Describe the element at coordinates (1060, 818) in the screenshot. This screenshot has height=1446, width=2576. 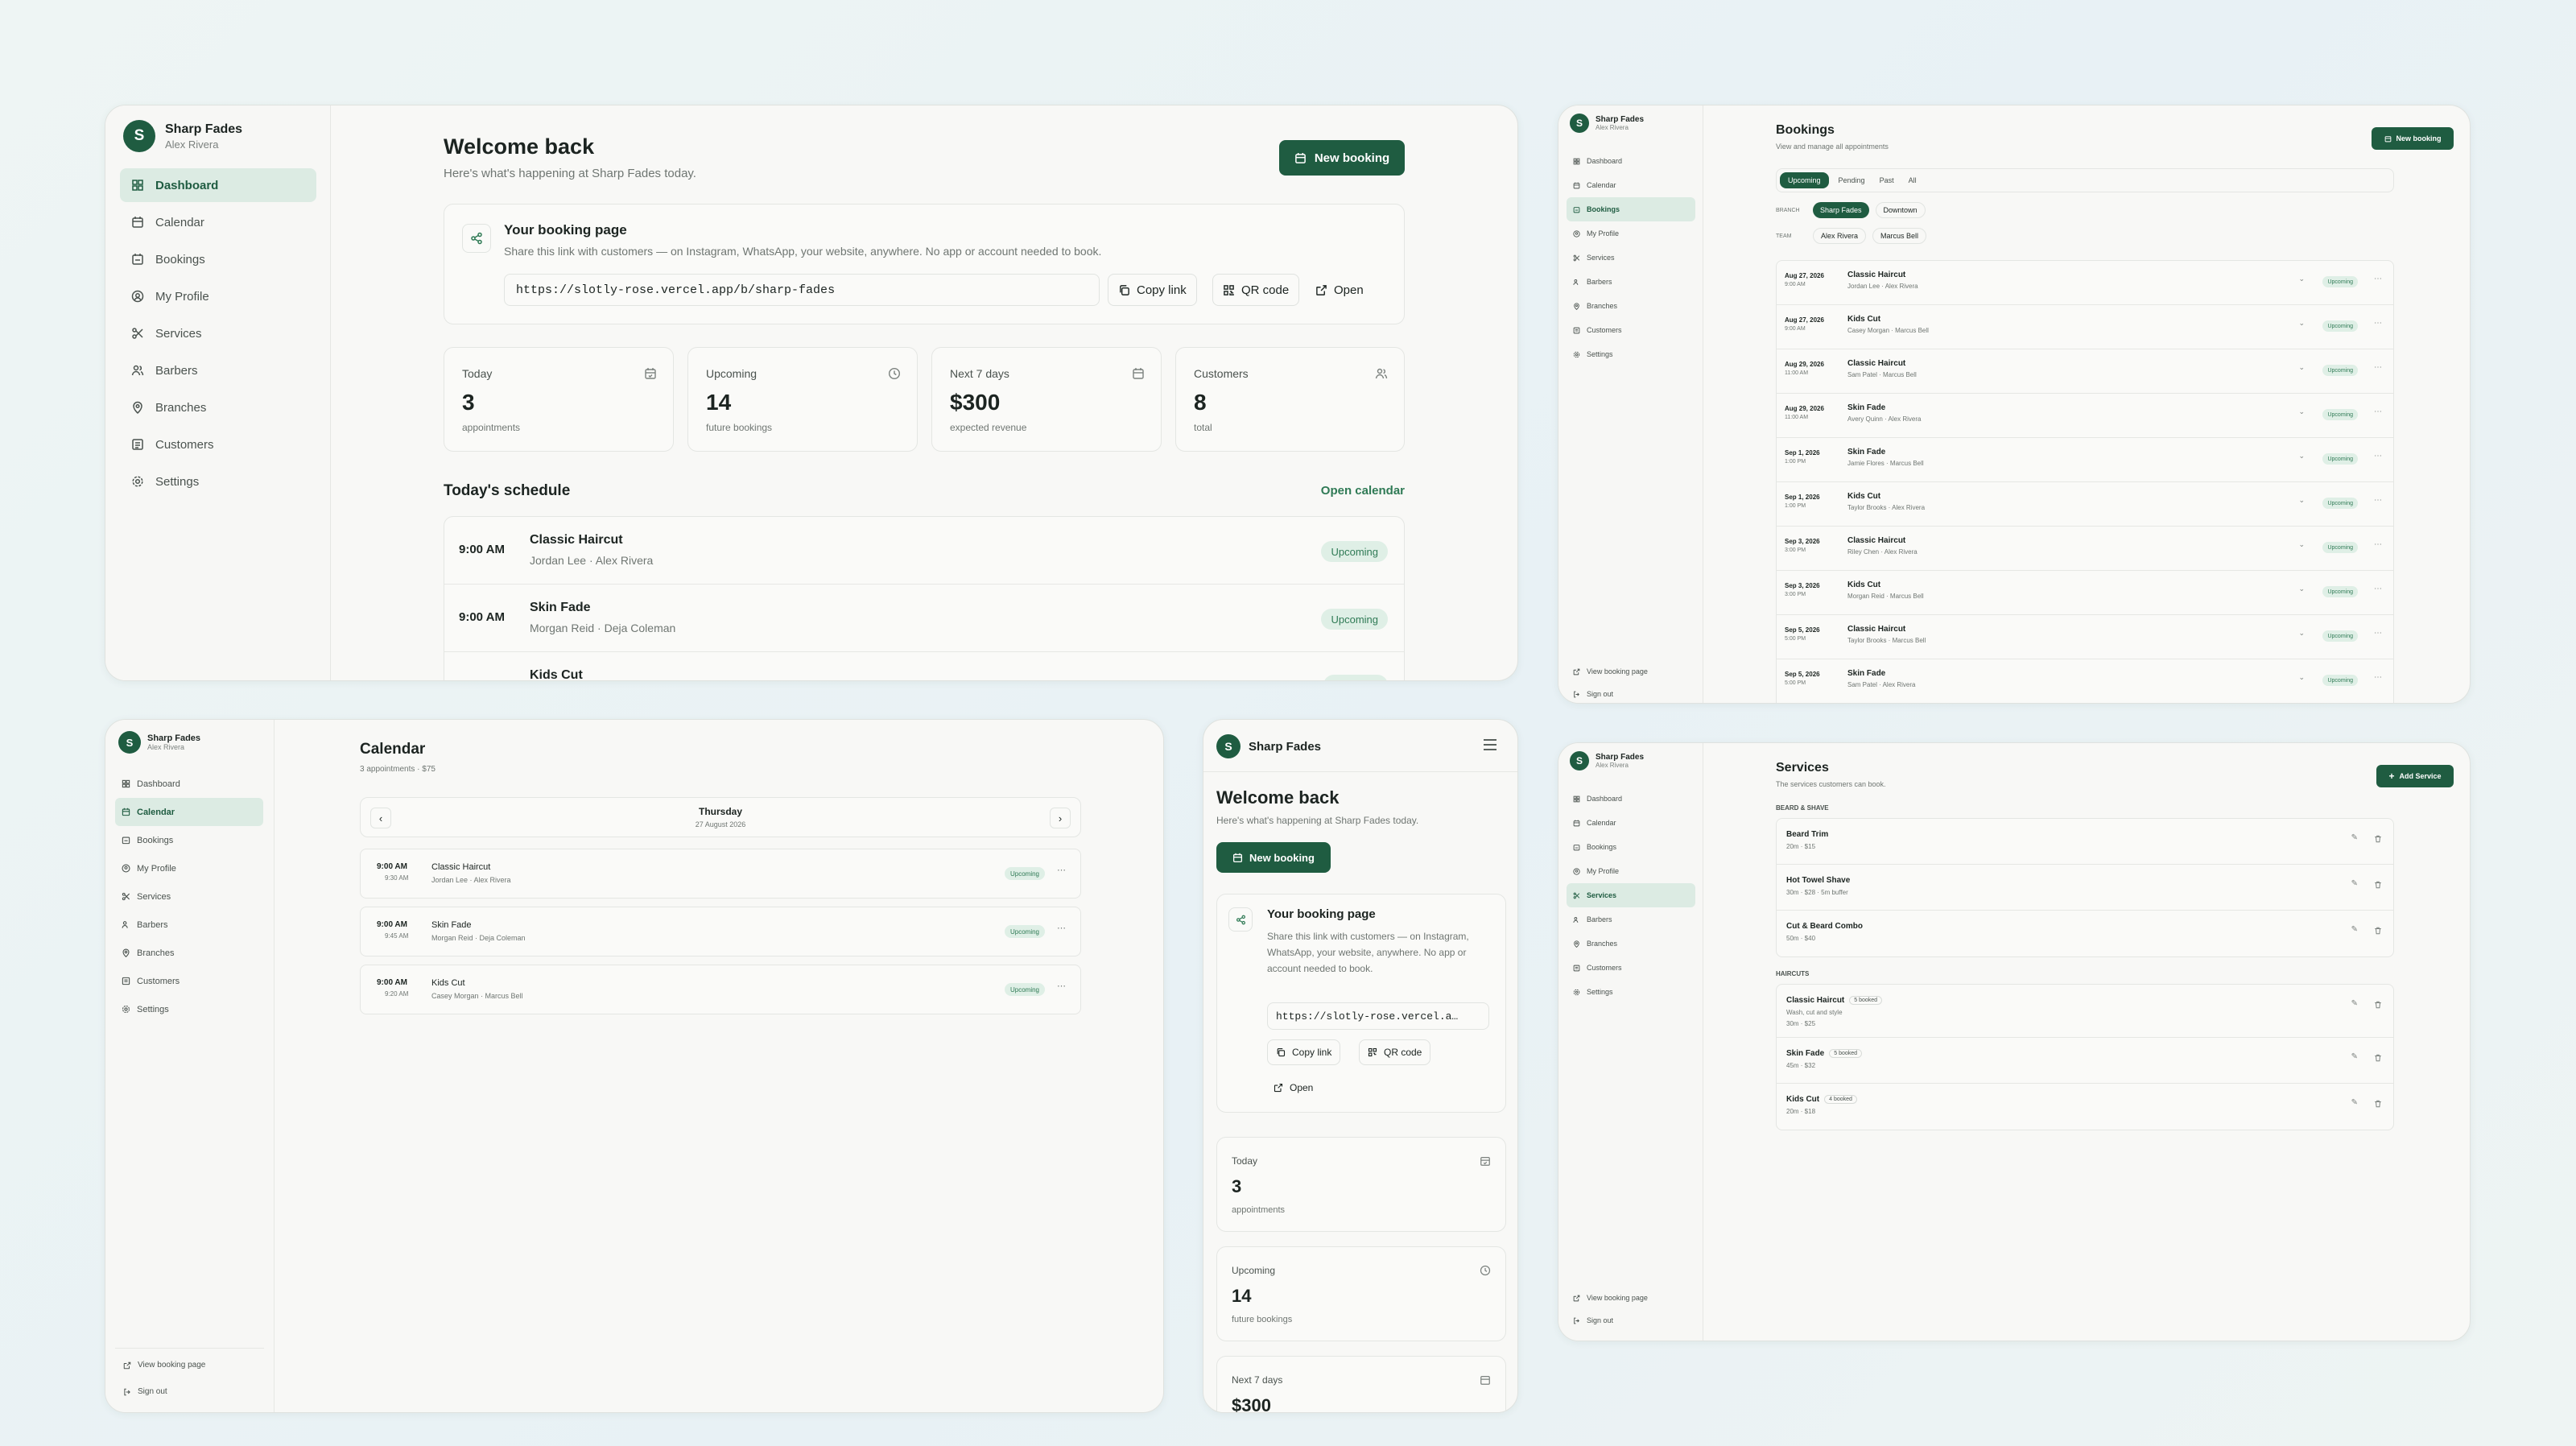
I see `chevron-right-icon: ›` at that location.